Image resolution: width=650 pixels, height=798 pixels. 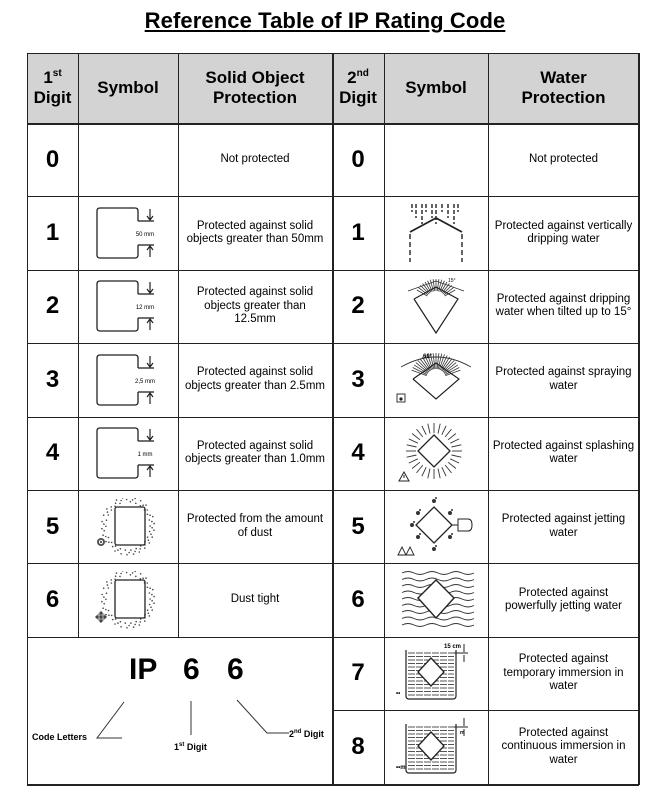 What do you see at coordinates (255, 88) in the screenshot?
I see `header-solid-protection: Solid Object Protection` at bounding box center [255, 88].